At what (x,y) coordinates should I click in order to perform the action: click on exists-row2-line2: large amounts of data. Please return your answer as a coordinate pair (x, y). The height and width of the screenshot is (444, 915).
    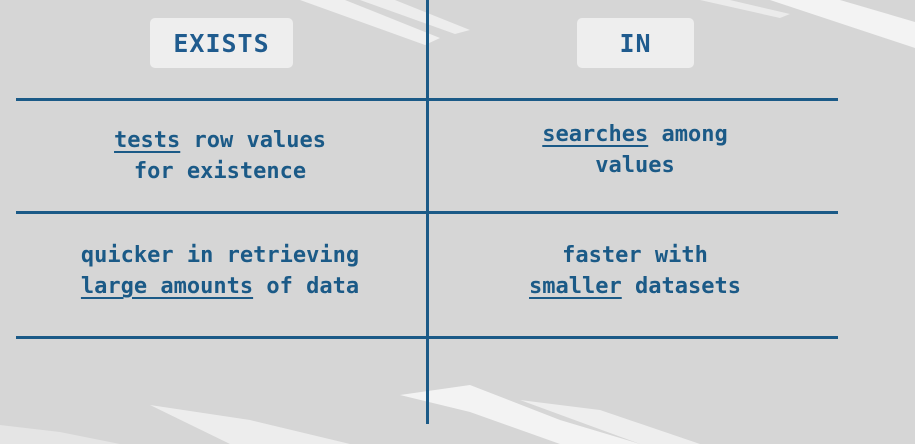
    Looking at the image, I should click on (220, 286).